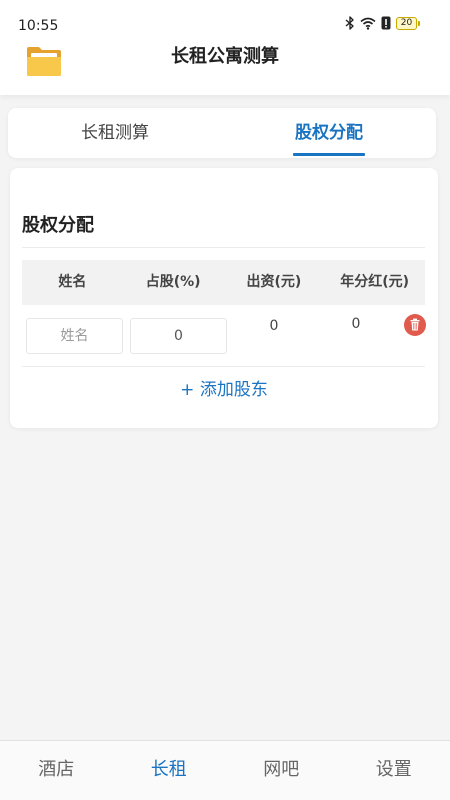 The height and width of the screenshot is (800, 450). What do you see at coordinates (415, 325) in the screenshot?
I see `trash-icon` at bounding box center [415, 325].